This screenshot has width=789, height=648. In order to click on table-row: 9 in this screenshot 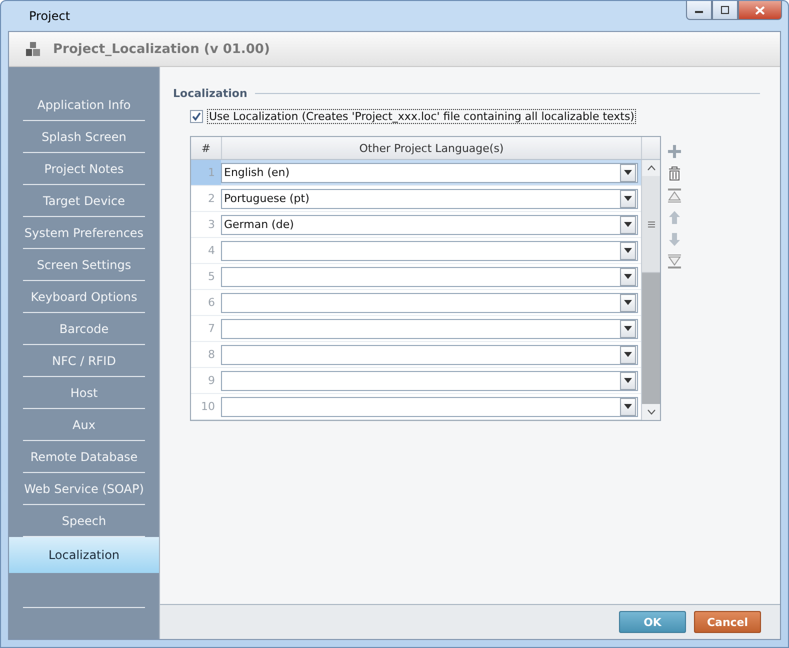, I will do `click(416, 381)`.